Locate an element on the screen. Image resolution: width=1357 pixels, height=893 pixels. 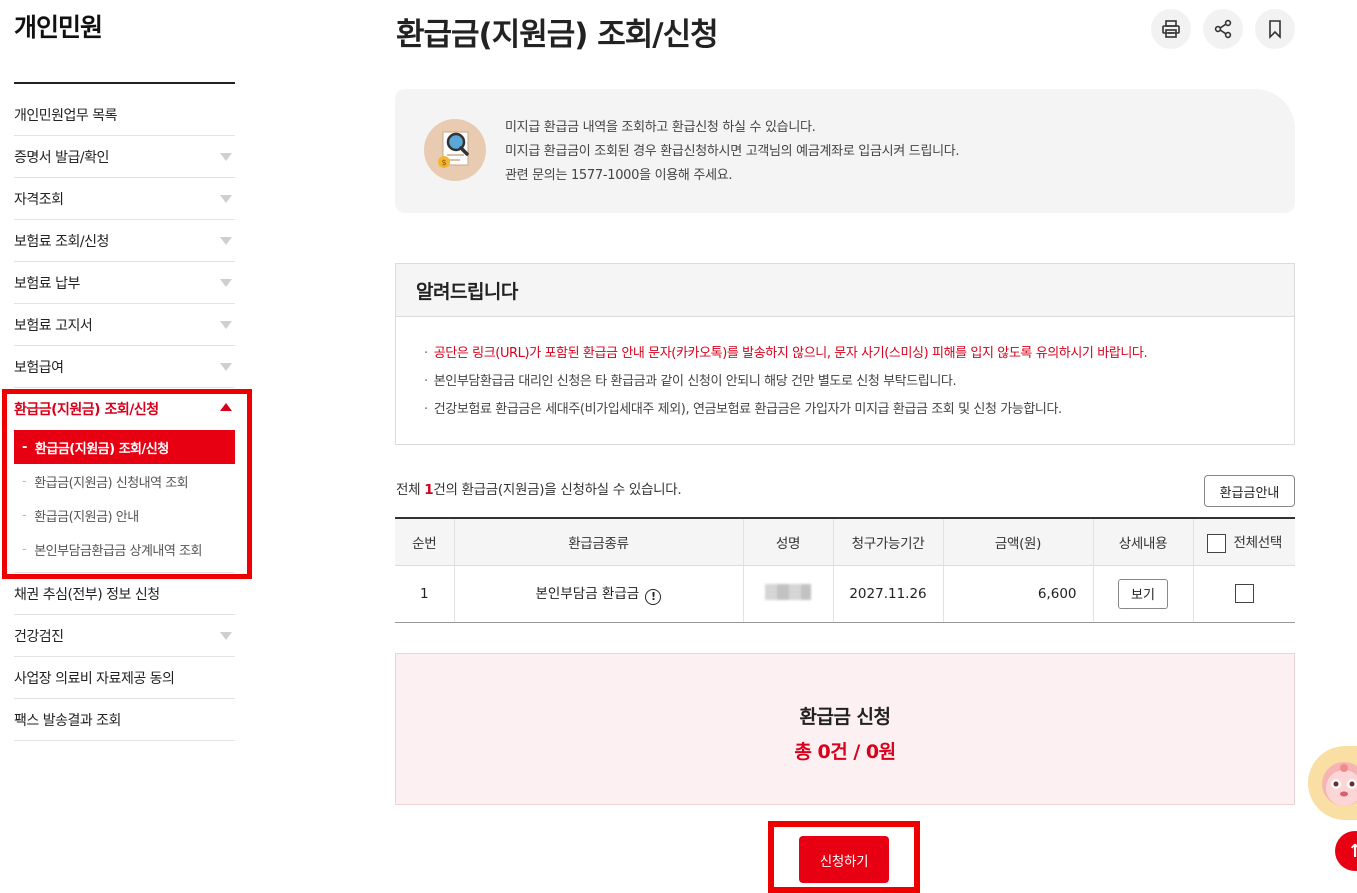
sidebar-item-civil-list: 개인민원업무 목록 is located at coordinates (124, 115).